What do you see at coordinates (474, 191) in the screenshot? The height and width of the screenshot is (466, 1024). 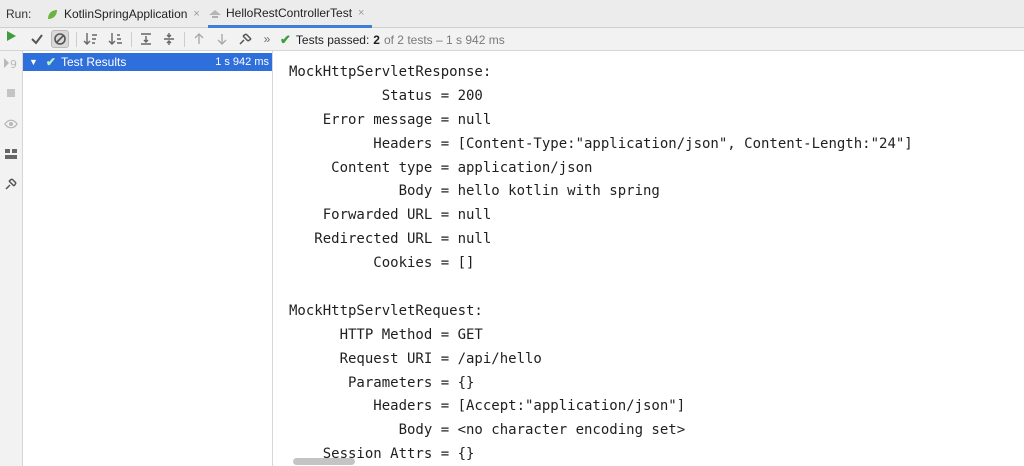 I see `console-line: Body = hello kotlin with spring` at bounding box center [474, 191].